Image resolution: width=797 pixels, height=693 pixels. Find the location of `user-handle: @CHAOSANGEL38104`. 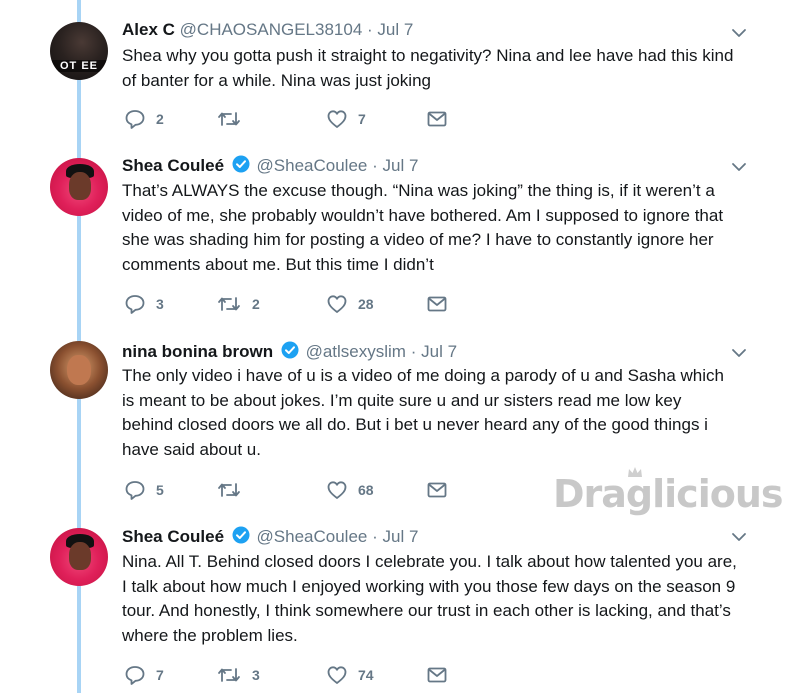

user-handle: @CHAOSANGEL38104 is located at coordinates (271, 29).